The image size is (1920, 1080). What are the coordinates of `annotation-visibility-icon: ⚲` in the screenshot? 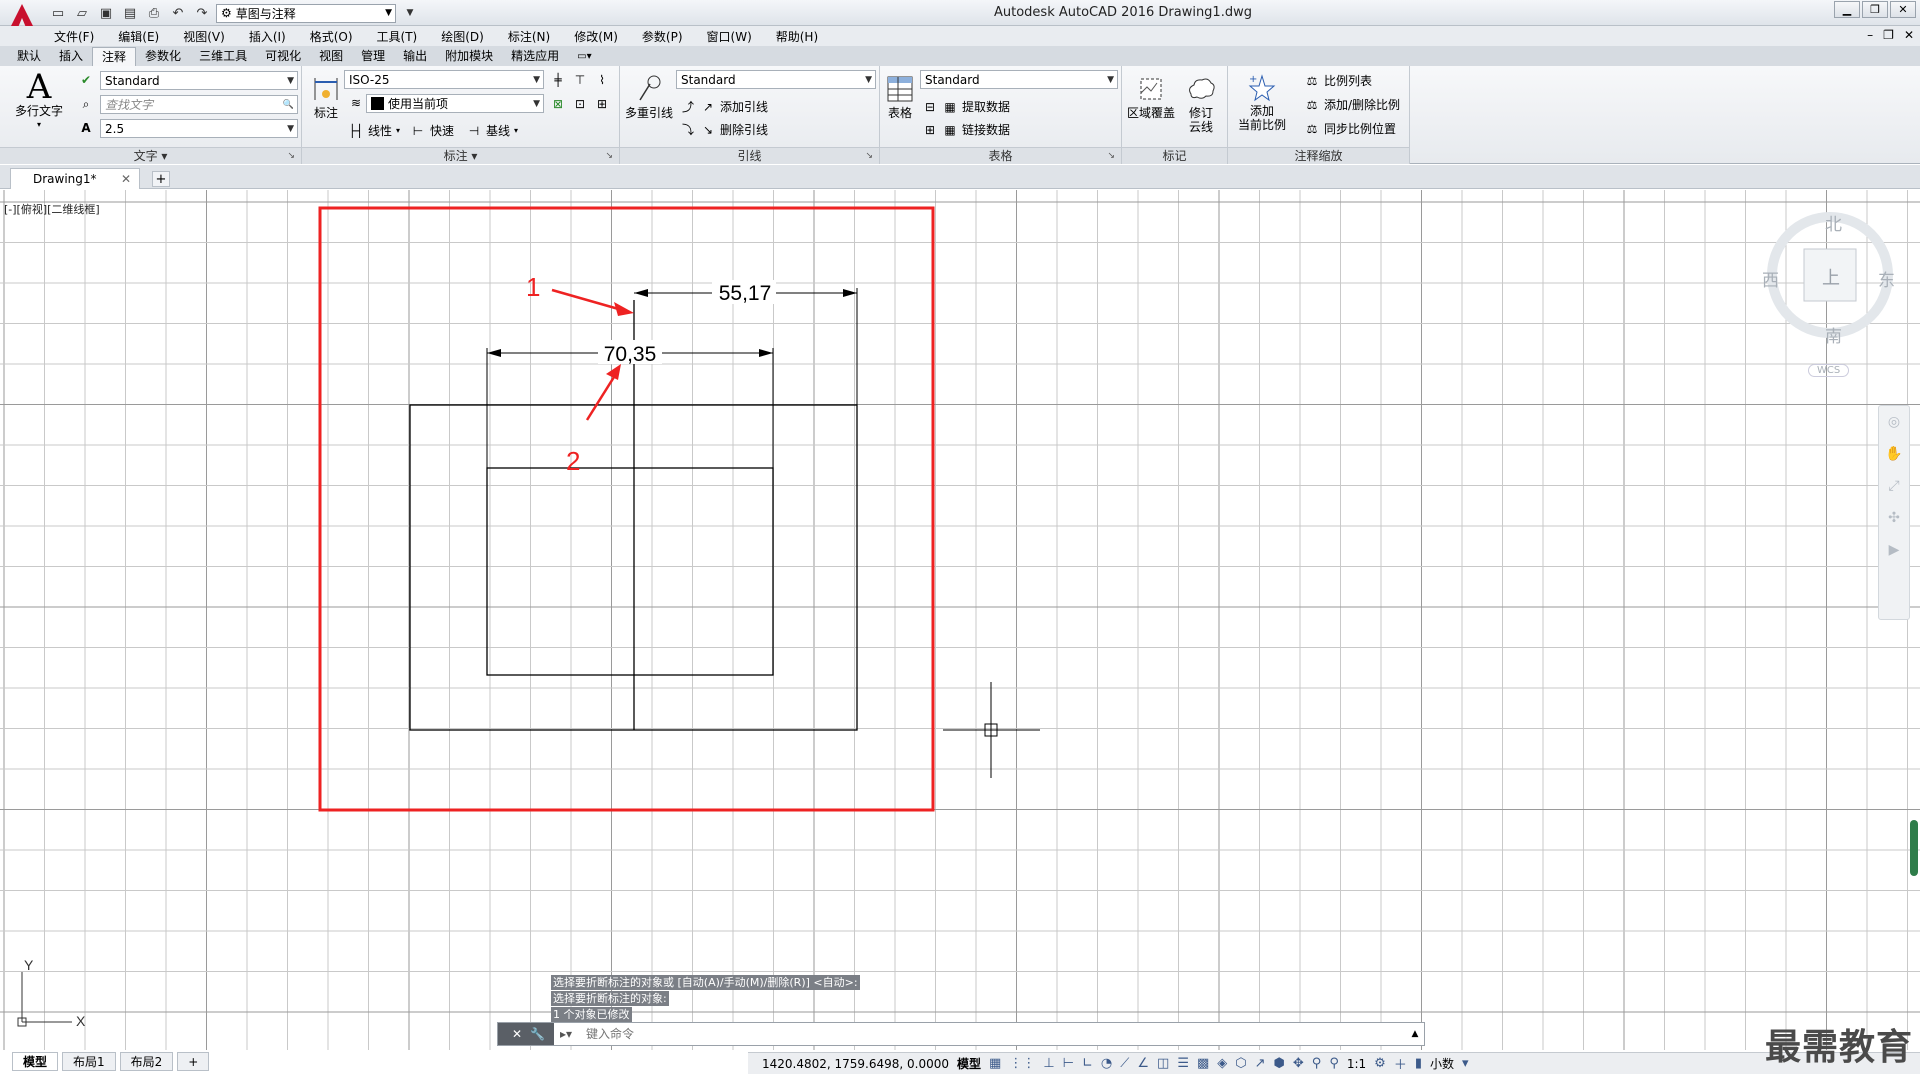 It's located at (1317, 1063).